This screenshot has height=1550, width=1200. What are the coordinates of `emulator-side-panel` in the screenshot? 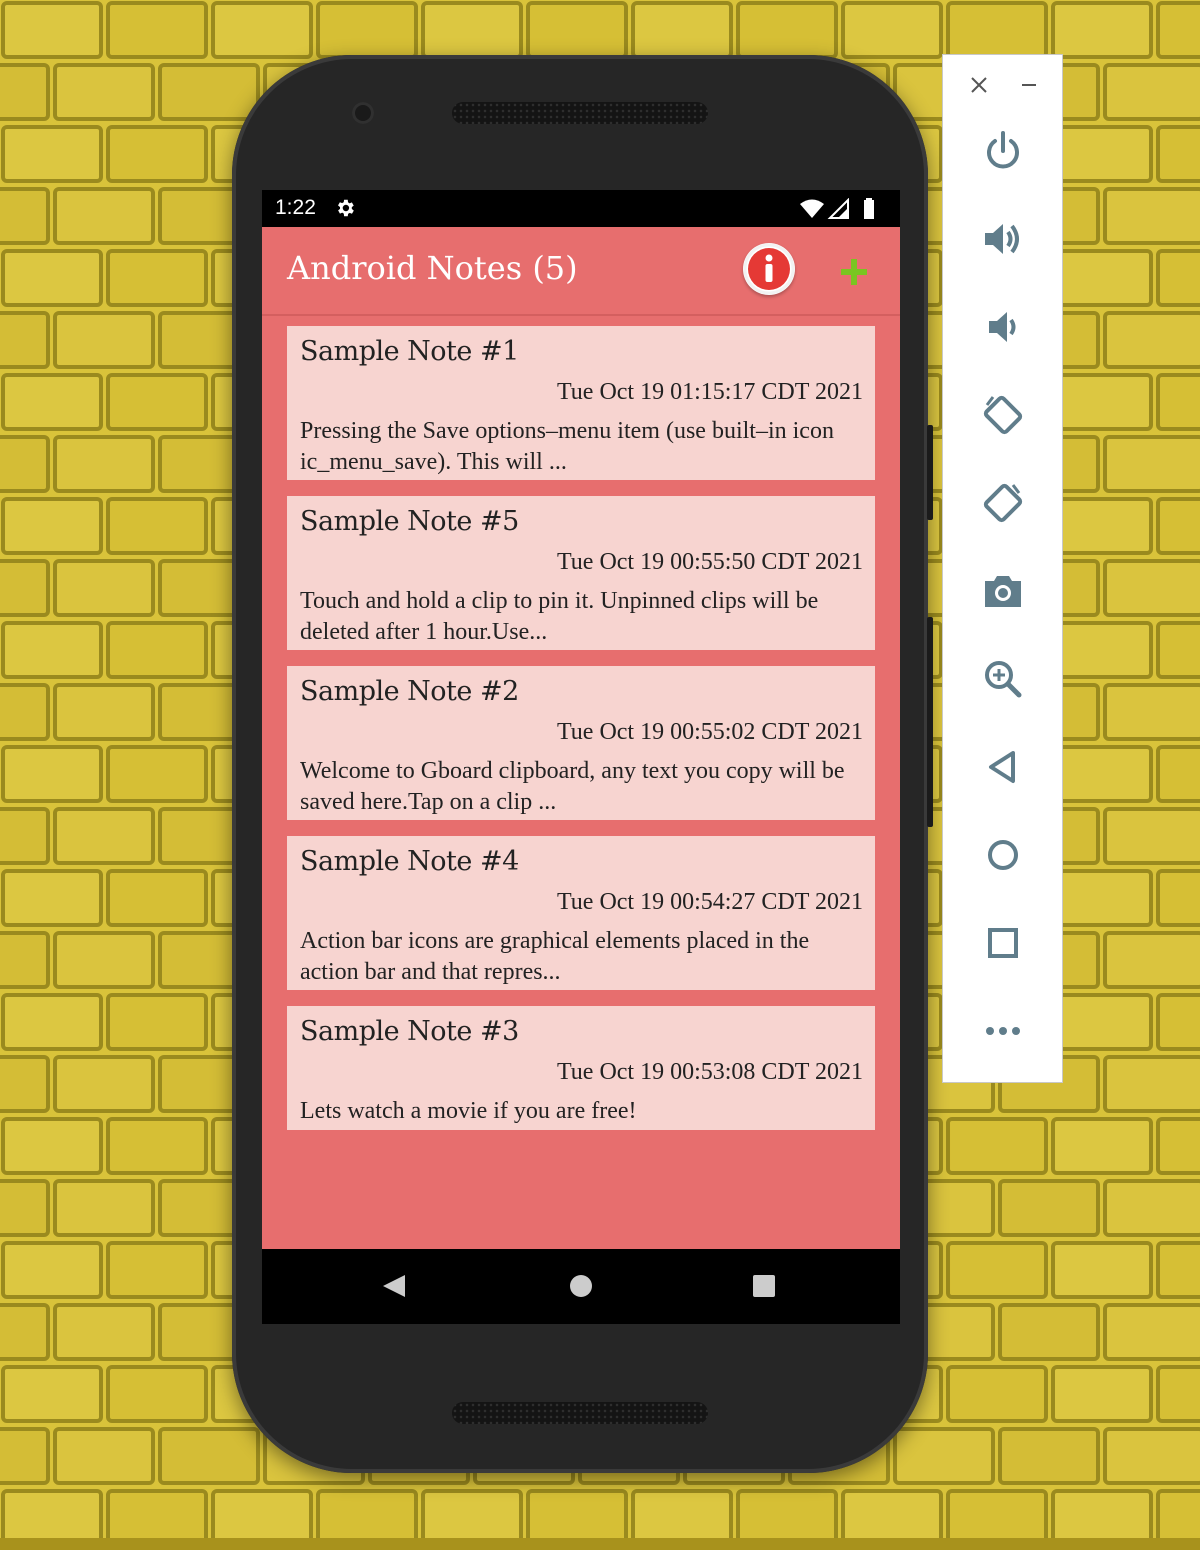 It's located at (1002, 568).